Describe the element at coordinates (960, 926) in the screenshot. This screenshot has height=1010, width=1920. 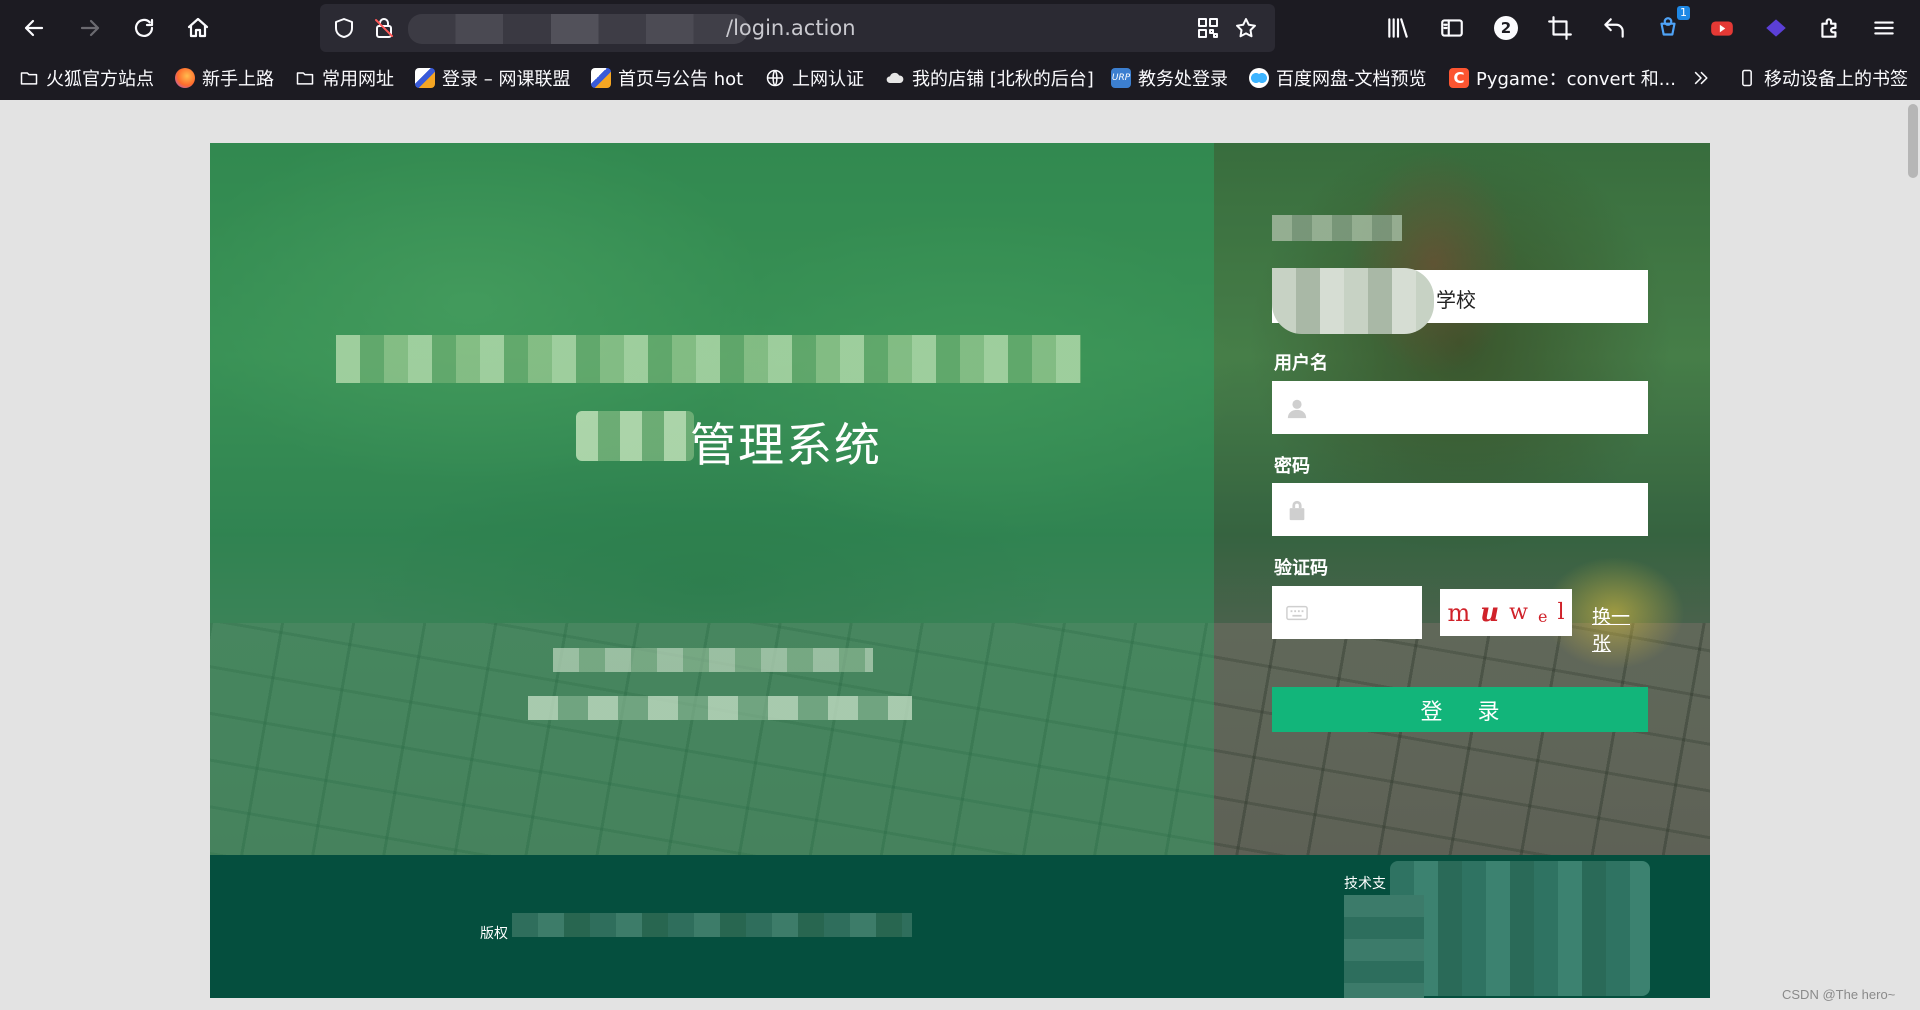
I see `page-footer: 版权 技术支` at that location.